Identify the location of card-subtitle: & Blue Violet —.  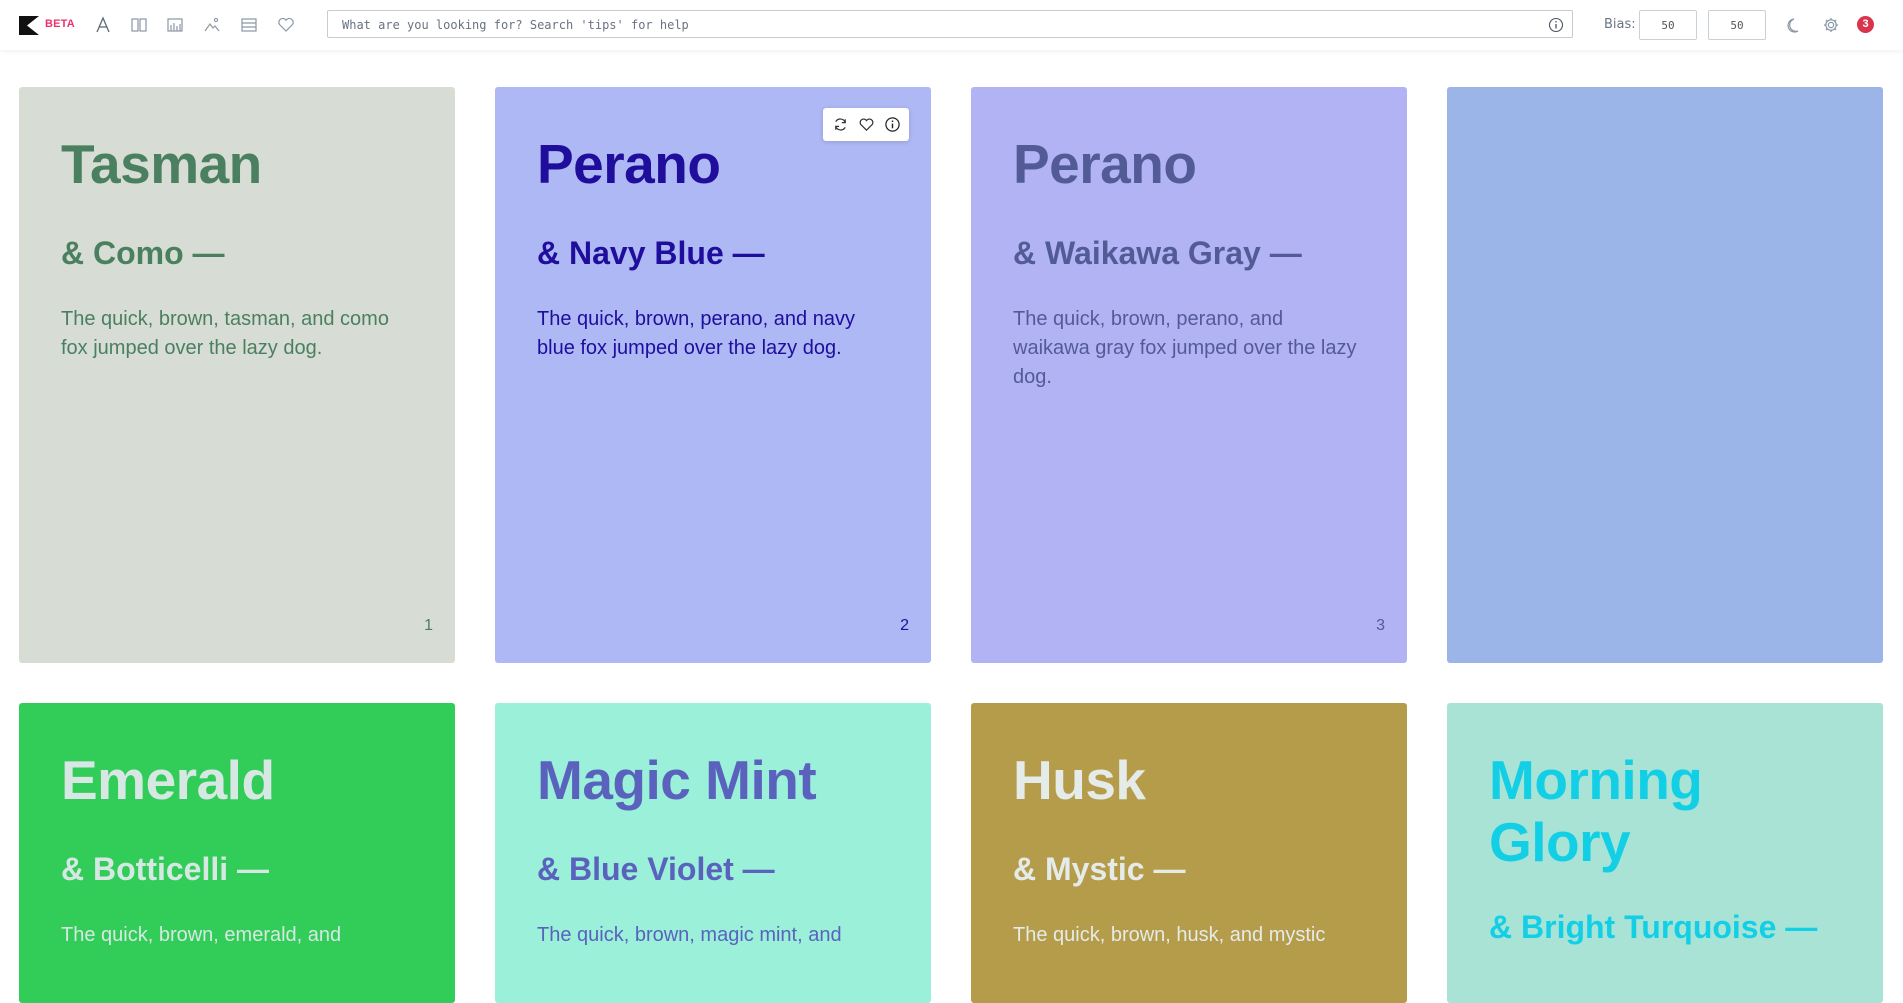
(656, 869).